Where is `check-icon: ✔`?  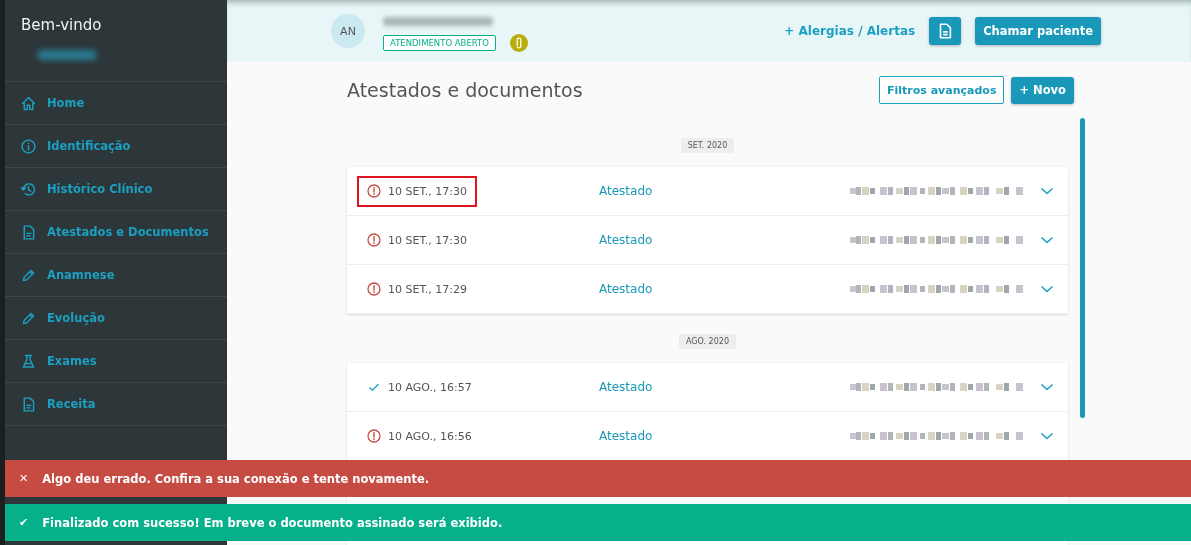 check-icon: ✔ is located at coordinates (24, 522).